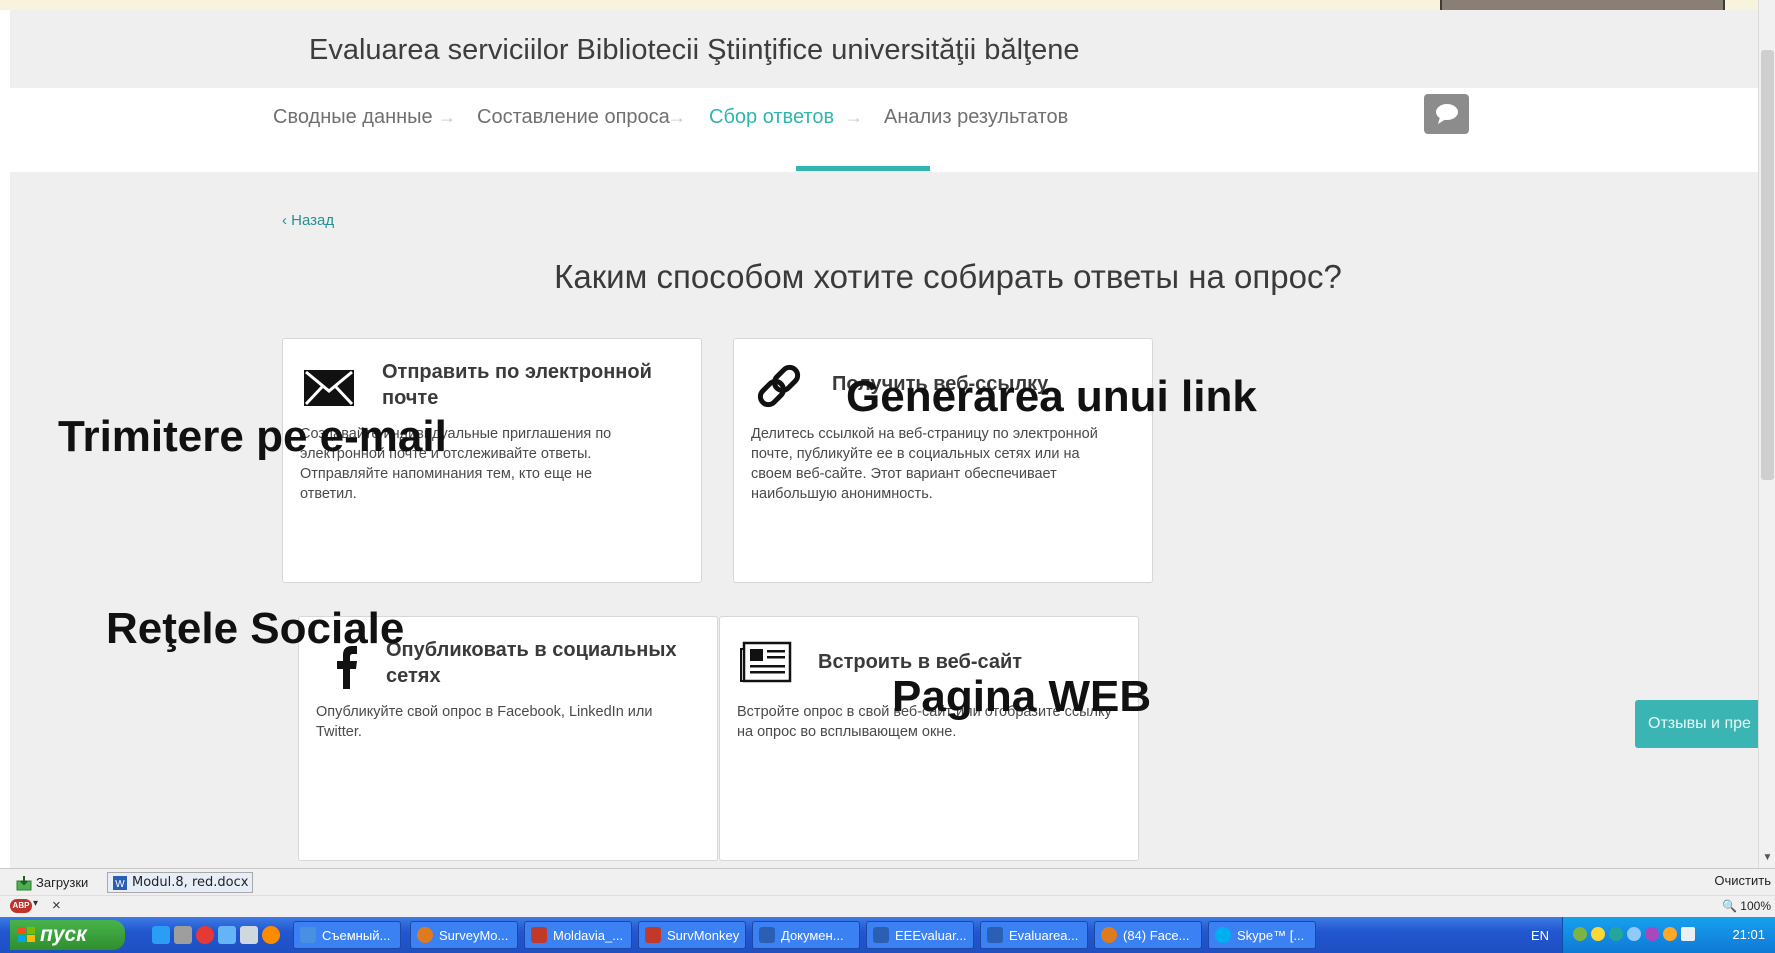 This screenshot has height=953, width=1775. Describe the element at coordinates (284, 220) in the screenshot. I see `chevron-left-icon: ‹` at that location.